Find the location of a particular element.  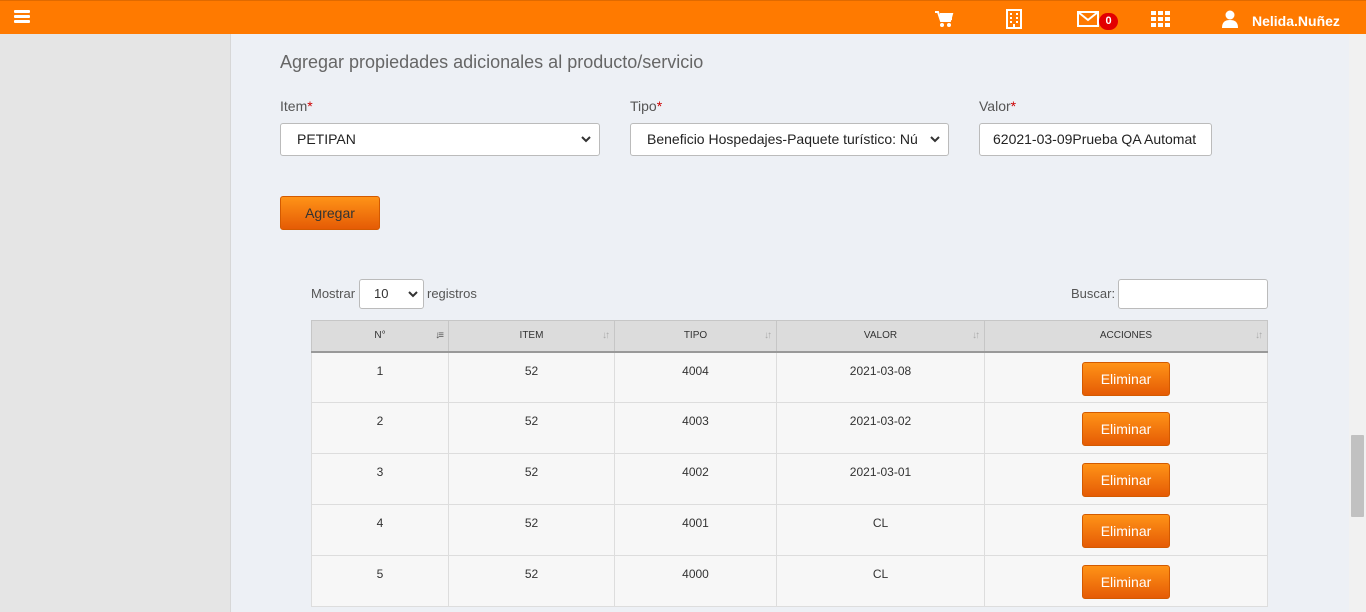

cell-valor: 2021-03-02 is located at coordinates (880, 428).